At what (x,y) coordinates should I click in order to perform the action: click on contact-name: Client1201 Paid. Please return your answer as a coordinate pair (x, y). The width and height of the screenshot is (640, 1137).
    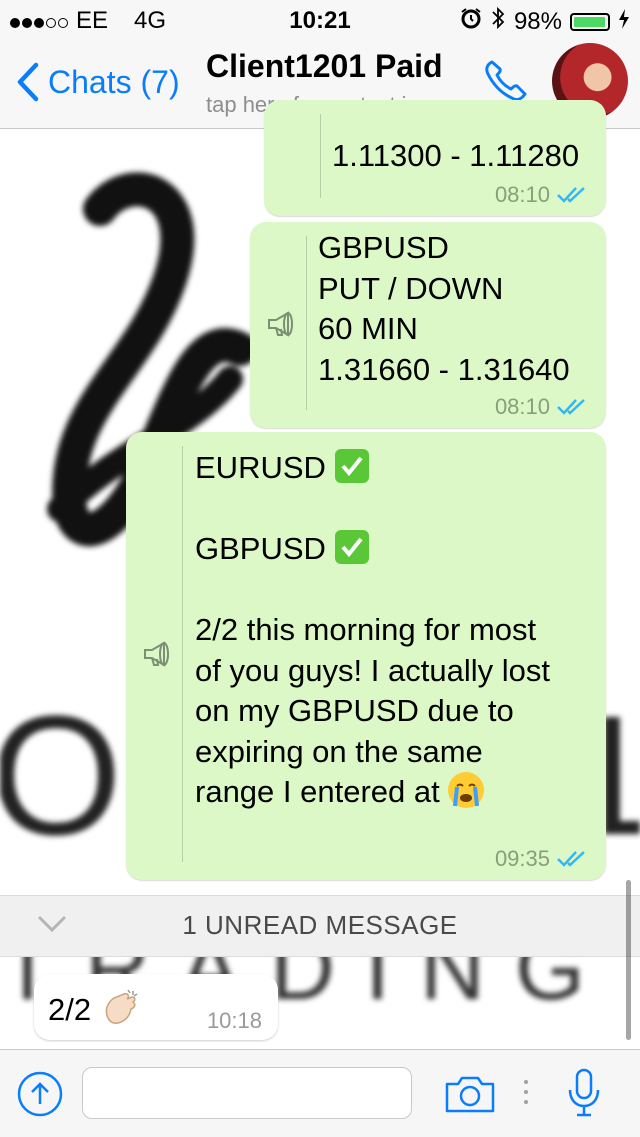
    Looking at the image, I should click on (324, 66).